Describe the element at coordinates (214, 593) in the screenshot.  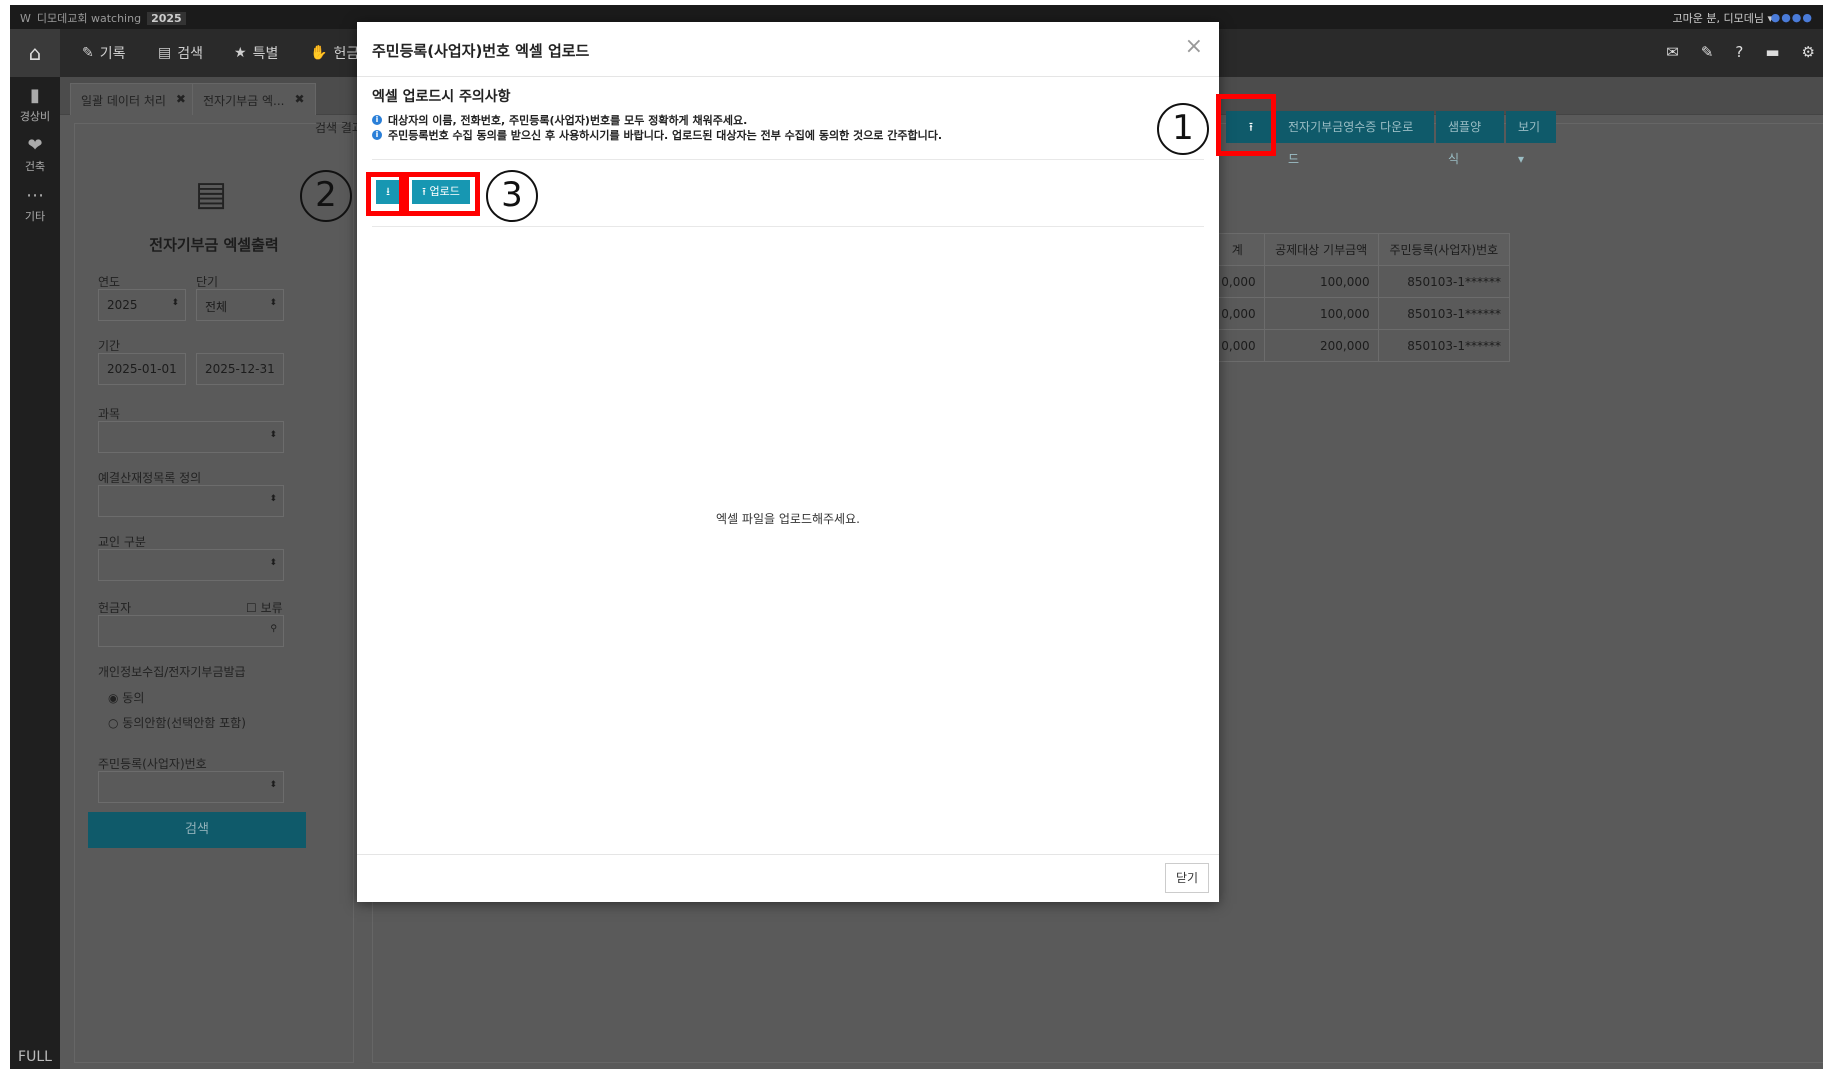
I see `search-panel: ▤ 전자기부금 엑셀출력` at that location.